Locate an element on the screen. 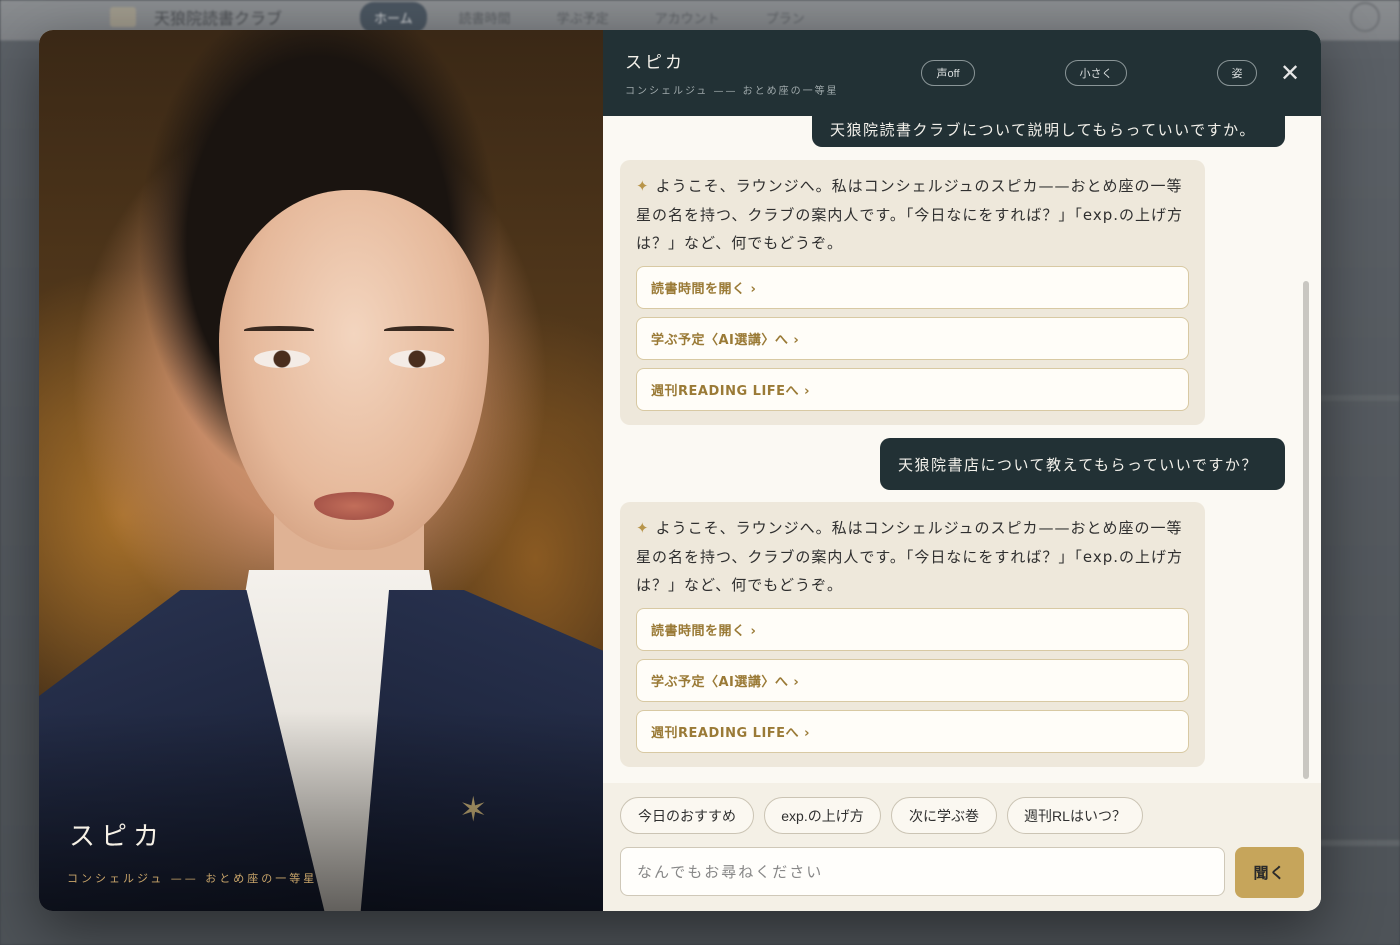  background-profile-icon is located at coordinates (1365, 17).